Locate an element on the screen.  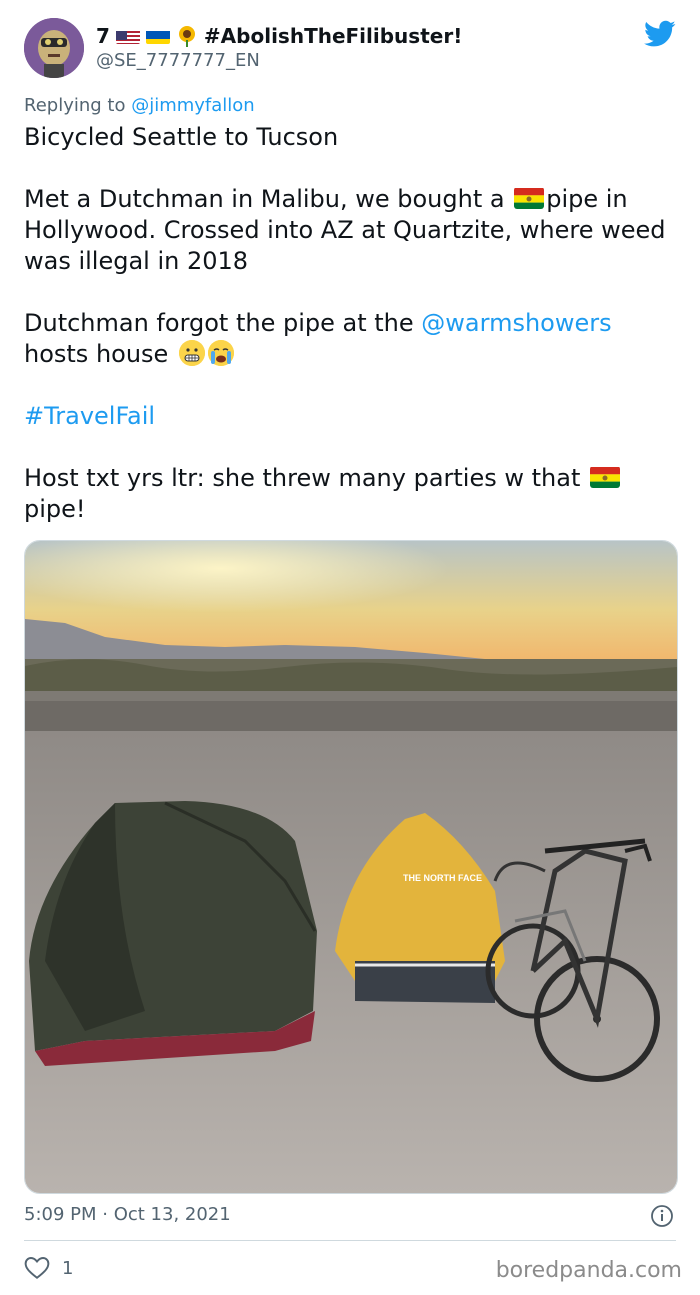
grimacing-face-icon is located at coordinates (191, 353).